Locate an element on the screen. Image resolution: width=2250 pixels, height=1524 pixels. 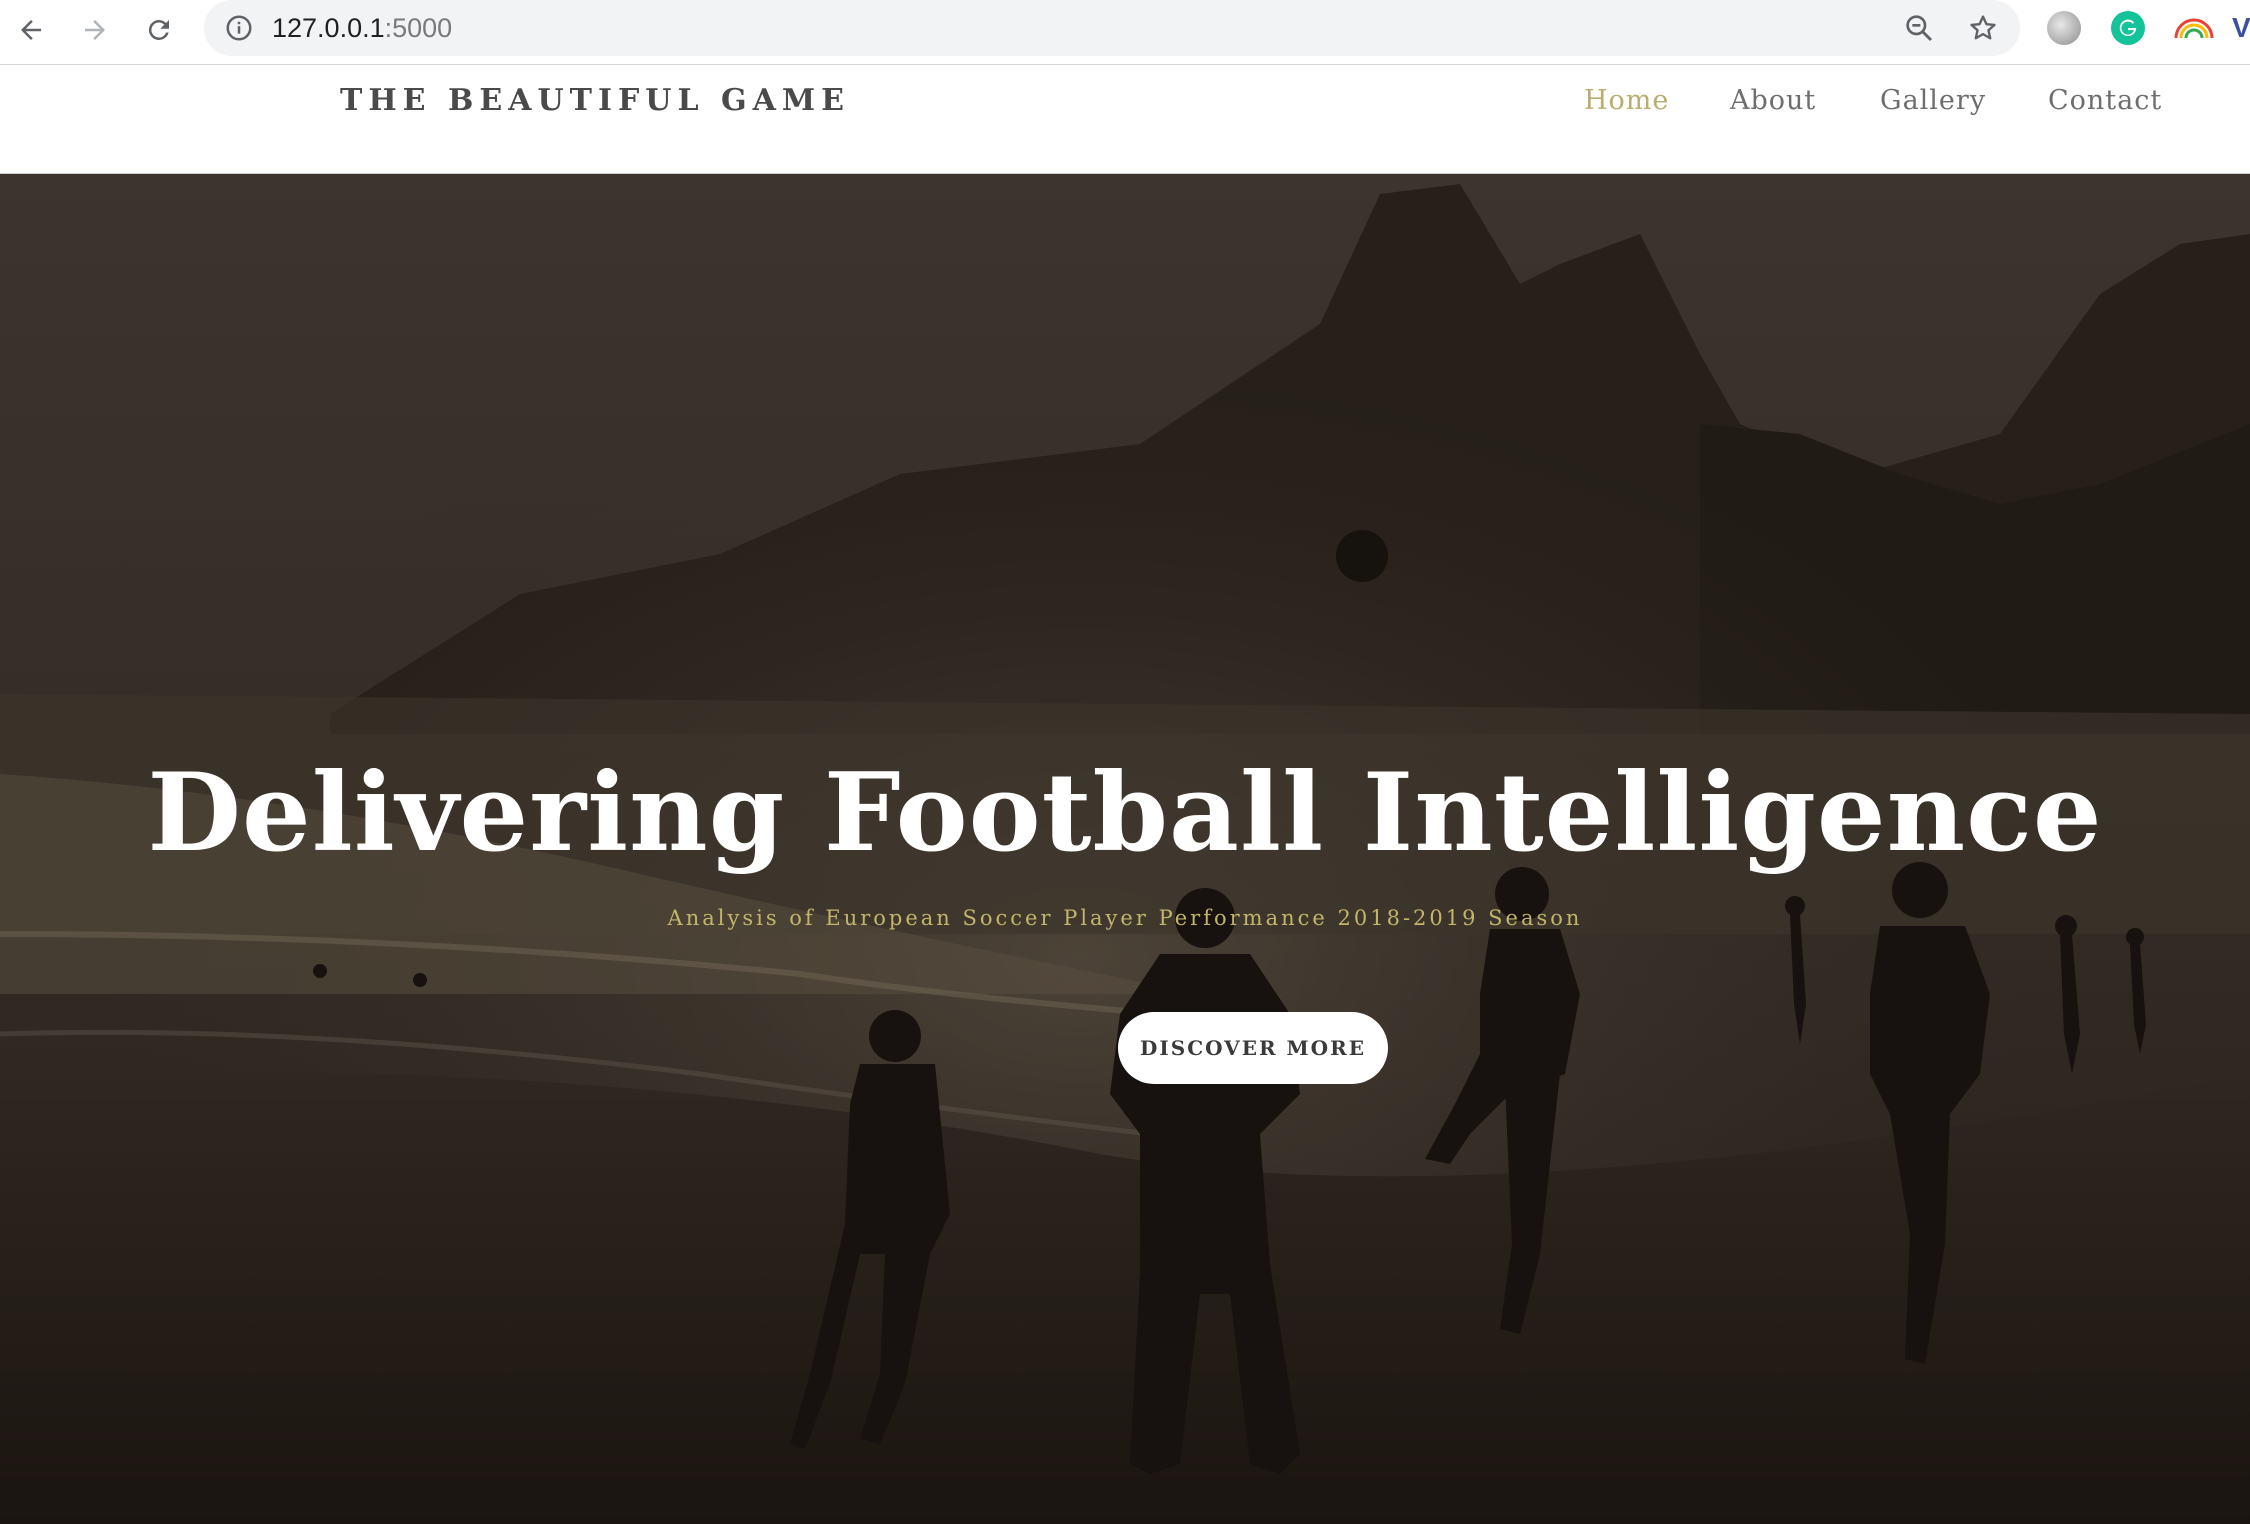
browser-toolbar: 127.0.0.1:5000 V is located at coordinates (1125, 32).